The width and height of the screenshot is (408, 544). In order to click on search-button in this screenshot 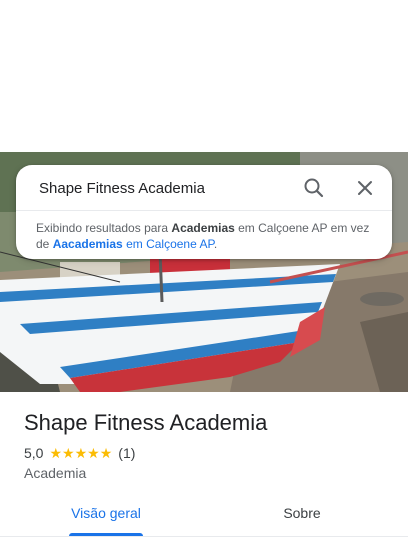, I will do `click(314, 188)`.